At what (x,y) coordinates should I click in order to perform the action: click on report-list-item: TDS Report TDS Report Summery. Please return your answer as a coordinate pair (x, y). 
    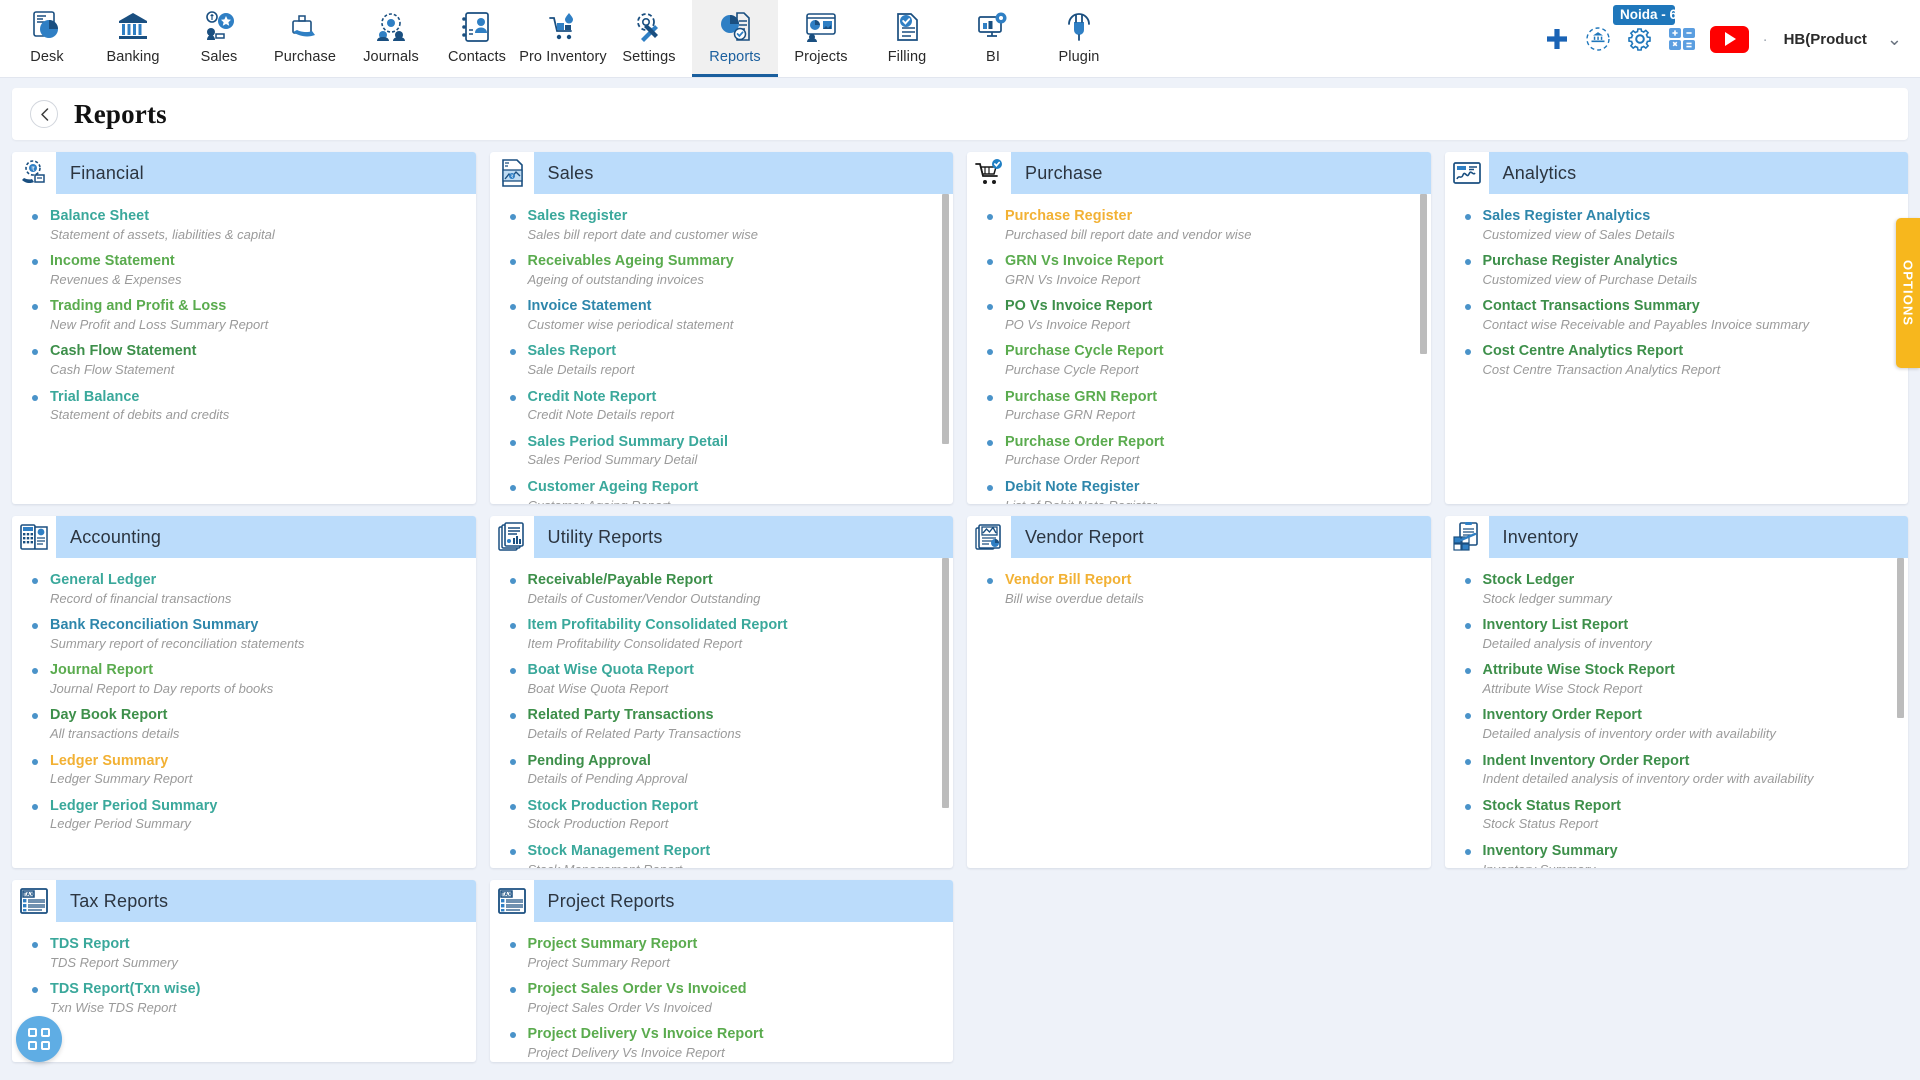
    Looking at the image, I should click on (249, 953).